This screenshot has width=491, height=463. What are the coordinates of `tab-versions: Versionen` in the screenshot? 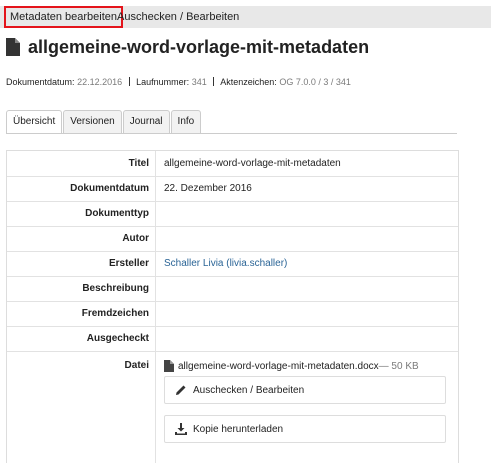 It's located at (92, 122).